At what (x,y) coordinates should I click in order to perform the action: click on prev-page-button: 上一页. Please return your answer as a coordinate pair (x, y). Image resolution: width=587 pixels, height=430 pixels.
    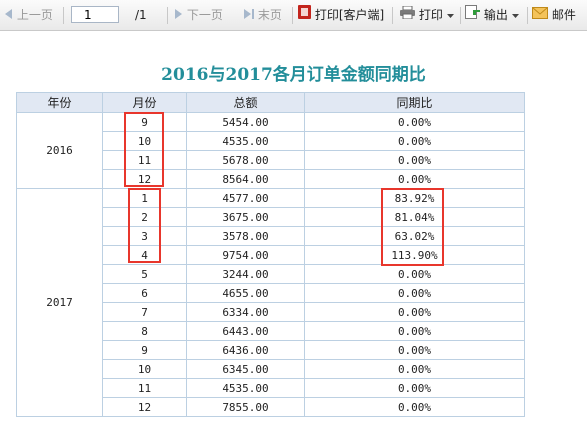
    Looking at the image, I should click on (29, 15).